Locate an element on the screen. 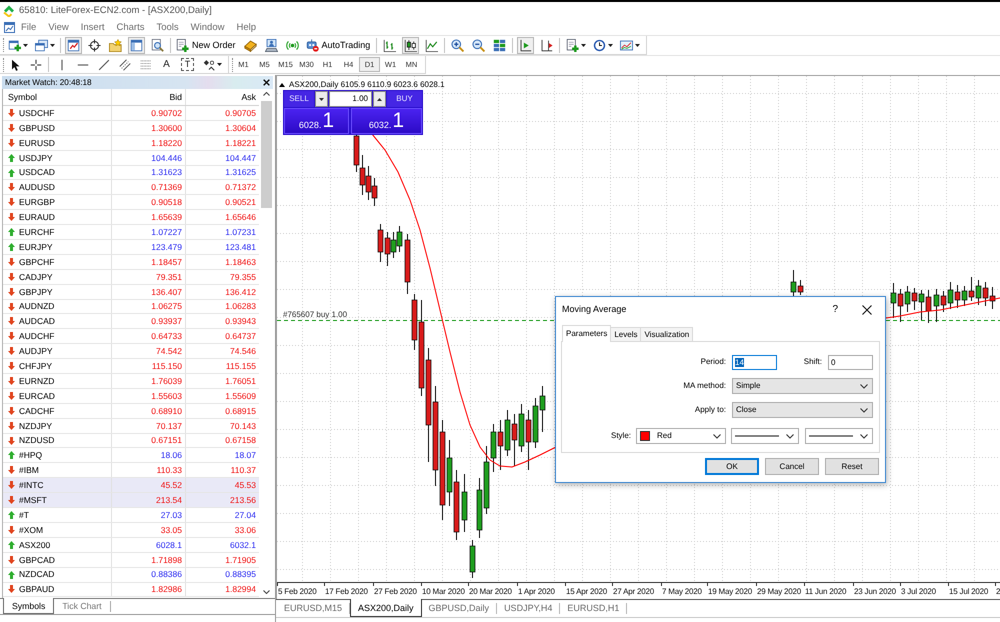 The height and width of the screenshot is (622, 1000). scrollbar-thumb is located at coordinates (266, 154).